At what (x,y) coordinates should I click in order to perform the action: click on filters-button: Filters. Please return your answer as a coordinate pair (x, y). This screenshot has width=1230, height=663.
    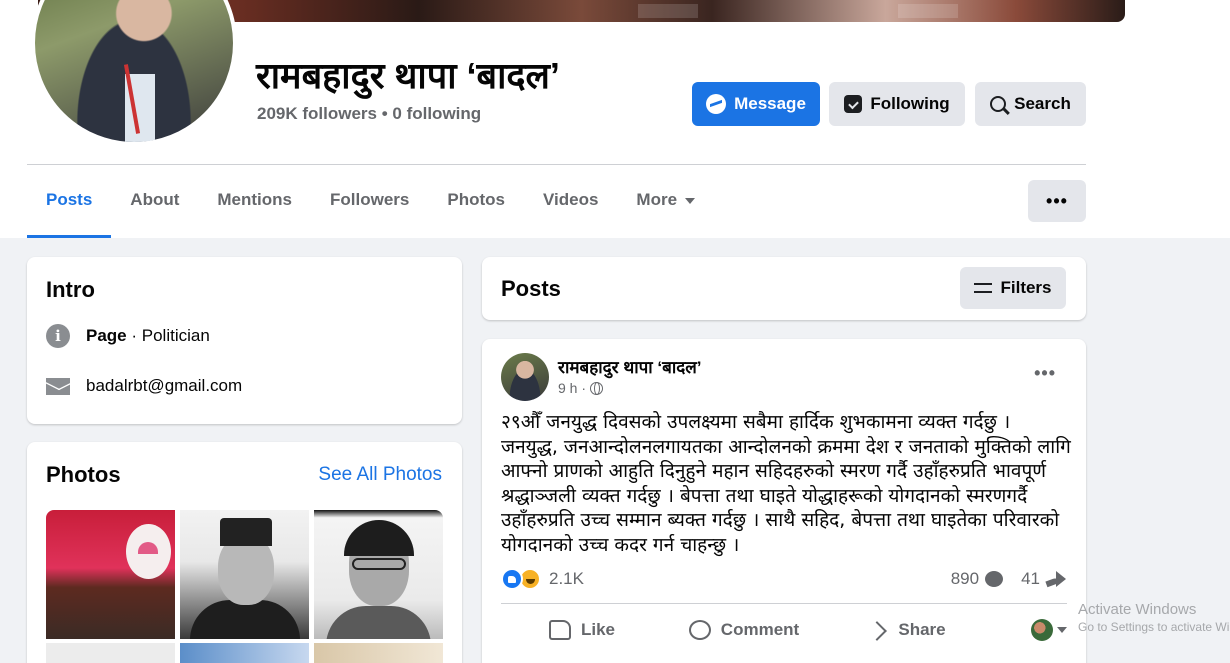
    Looking at the image, I should click on (1013, 288).